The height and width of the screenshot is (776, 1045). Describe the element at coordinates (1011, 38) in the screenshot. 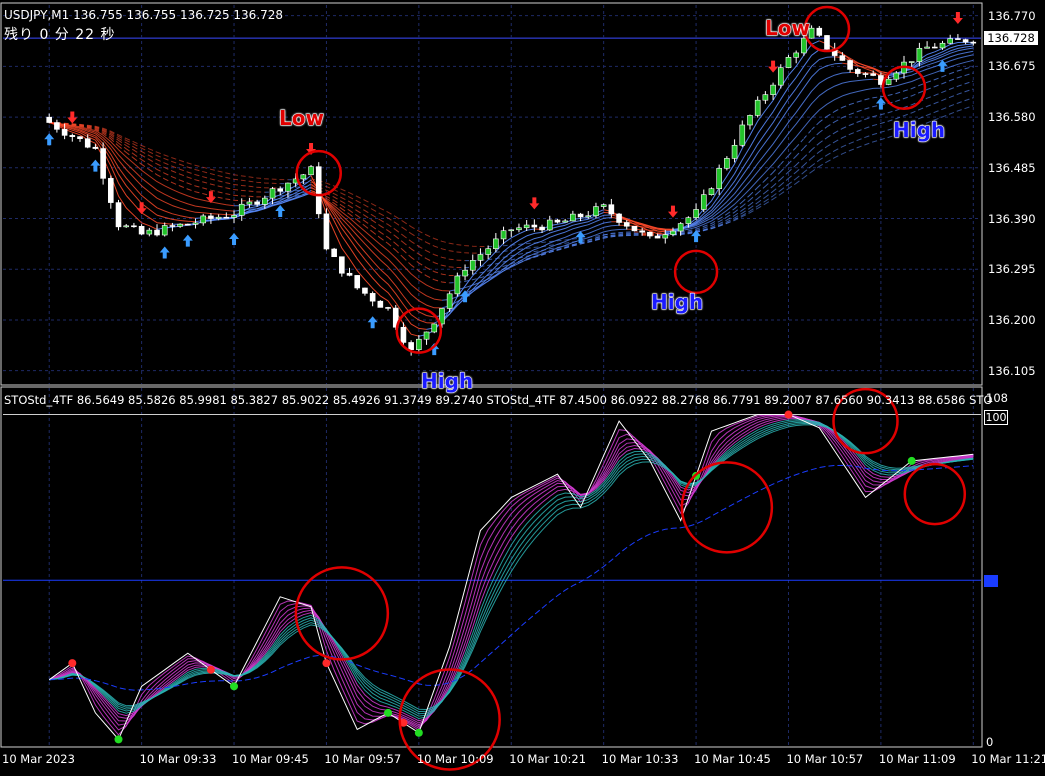

I see `current-price-label: 136.728` at that location.